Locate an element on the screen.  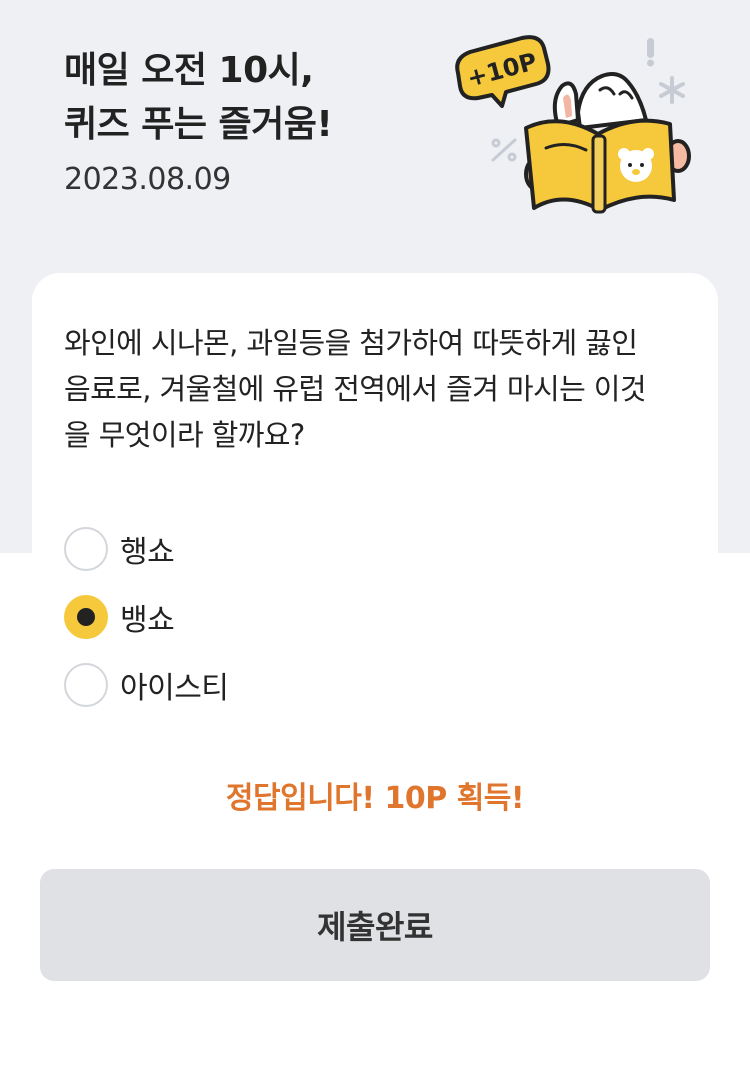
answer-option-1: 행쇼 is located at coordinates (119, 549).